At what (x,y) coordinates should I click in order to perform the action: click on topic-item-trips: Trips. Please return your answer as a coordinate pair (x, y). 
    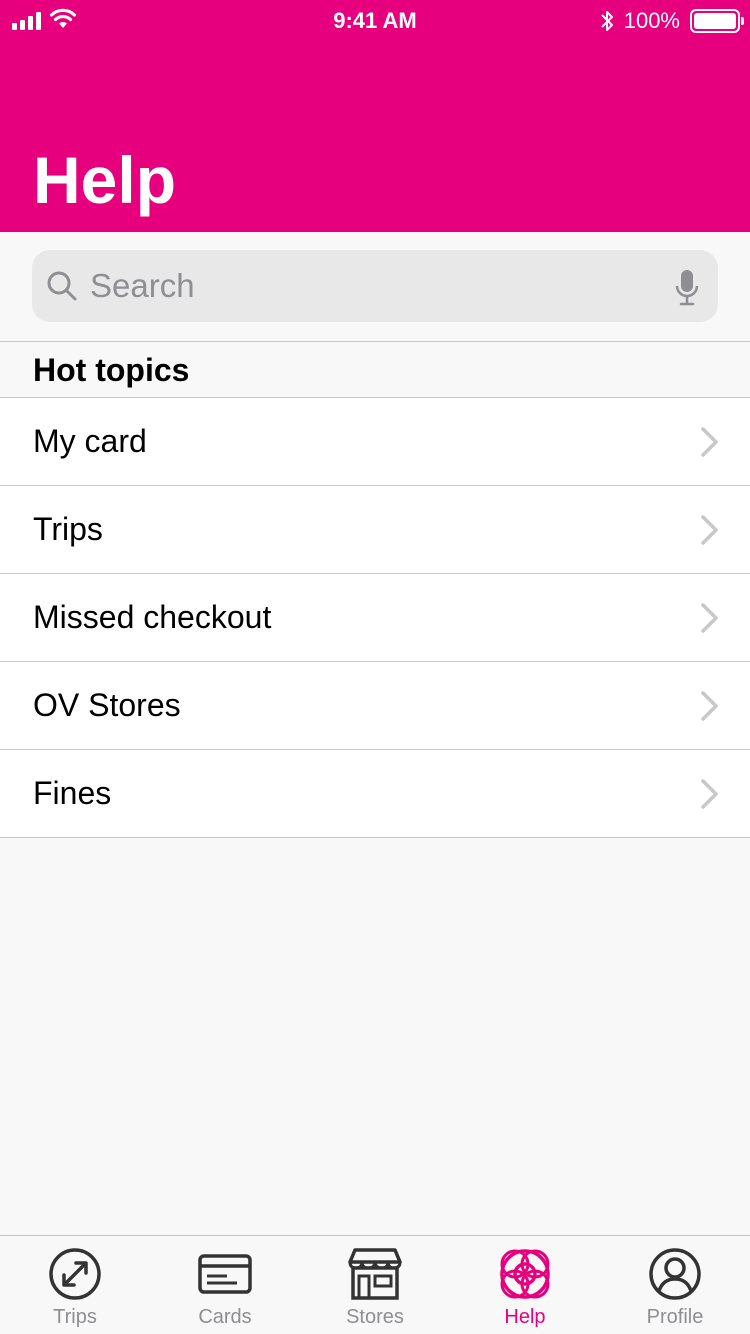
    Looking at the image, I should click on (375, 530).